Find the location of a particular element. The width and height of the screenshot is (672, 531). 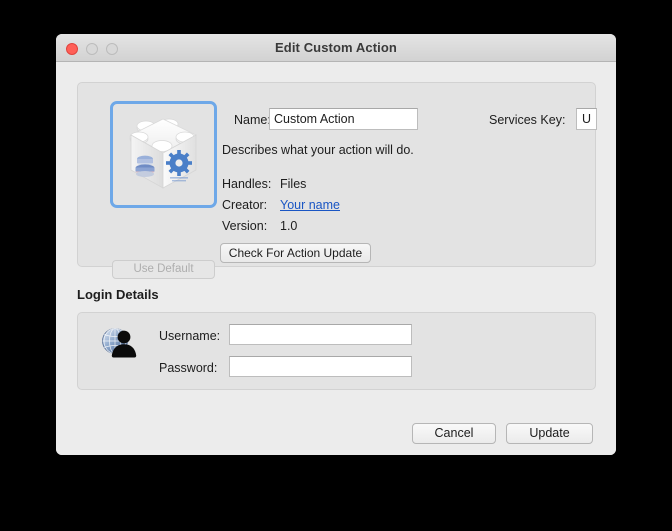

name-input: Custom Action is located at coordinates (343, 119).